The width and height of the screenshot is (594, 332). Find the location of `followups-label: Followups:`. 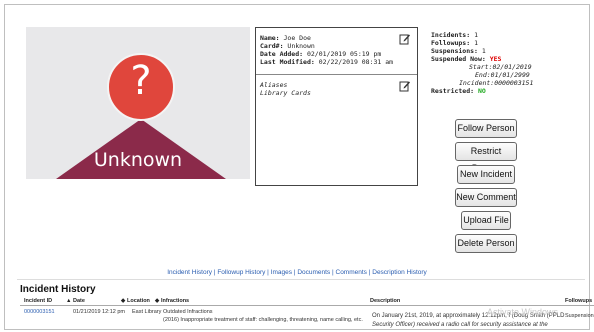

followups-label: Followups: is located at coordinates (451, 43).